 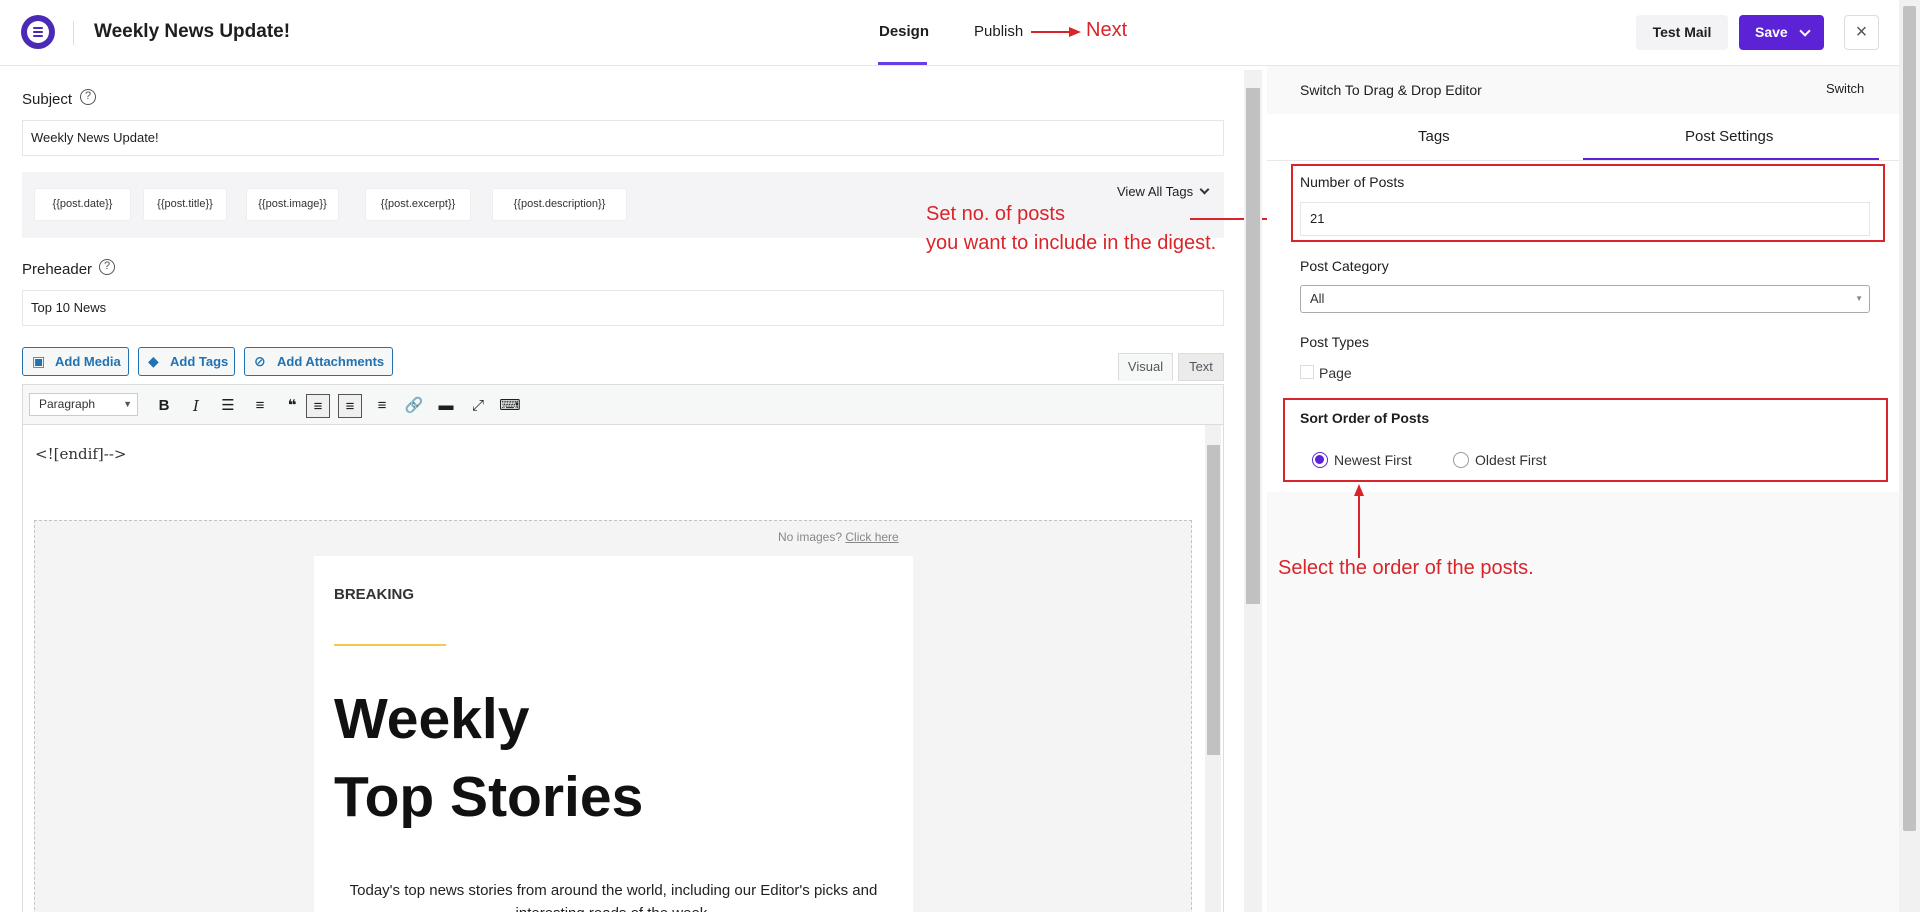 I want to click on blockquote-icon: ❝, so click(x=292, y=406).